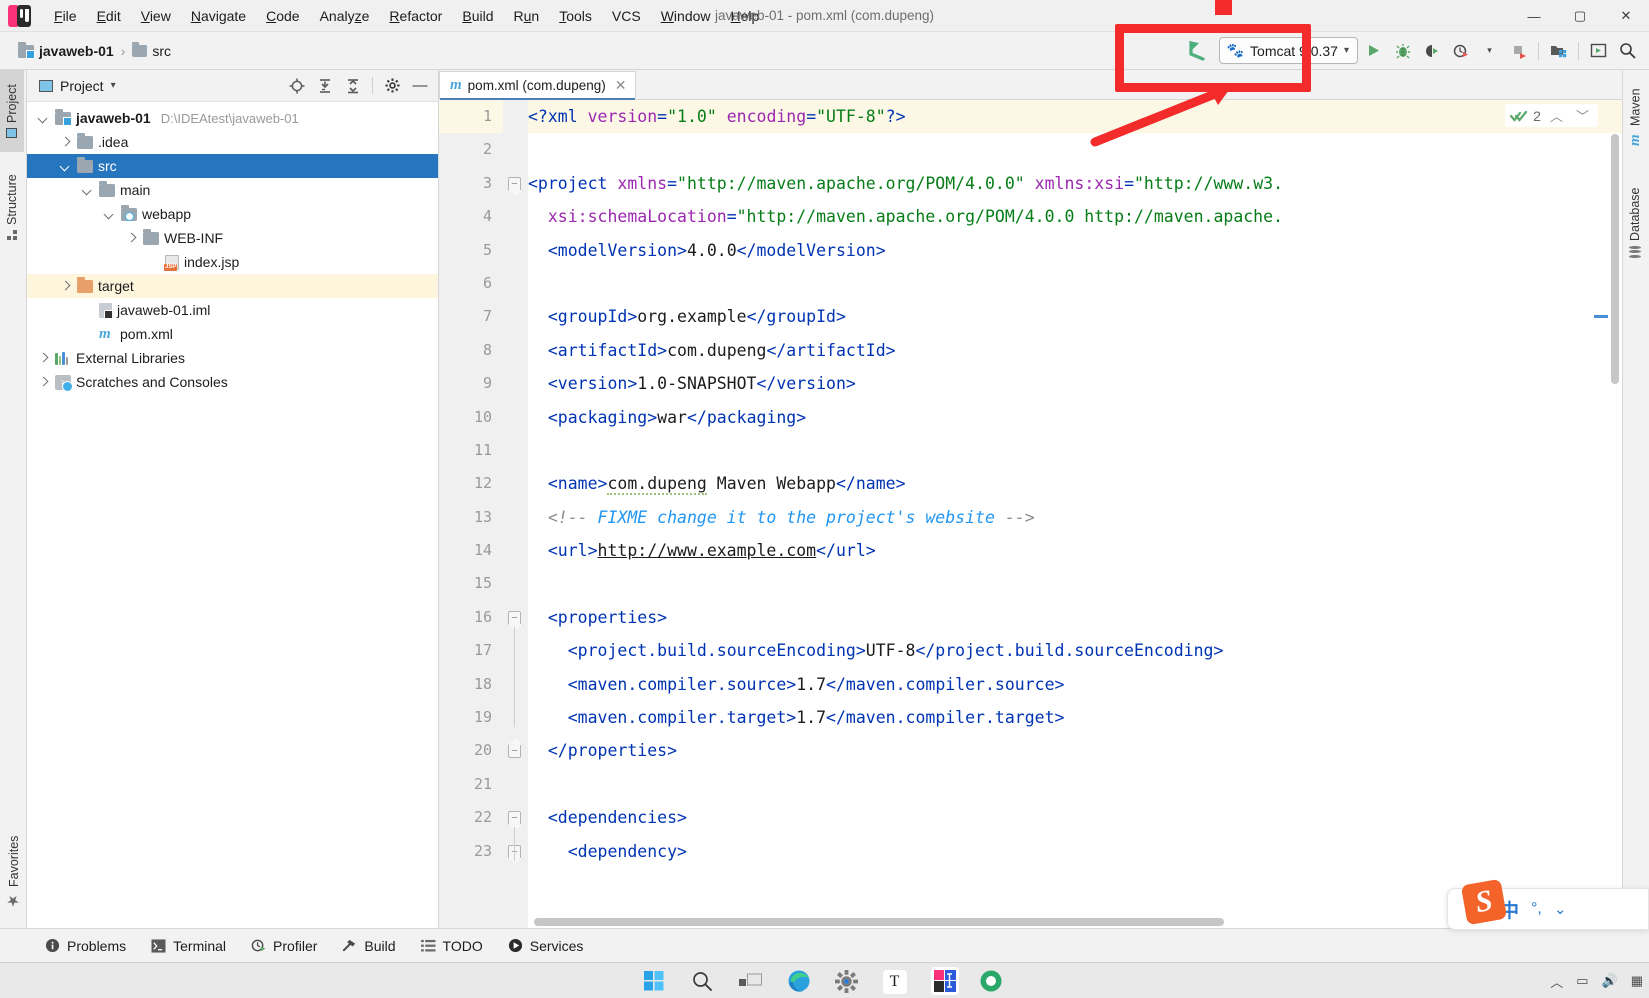  Describe the element at coordinates (471, 684) in the screenshot. I see `line-number: 18` at that location.